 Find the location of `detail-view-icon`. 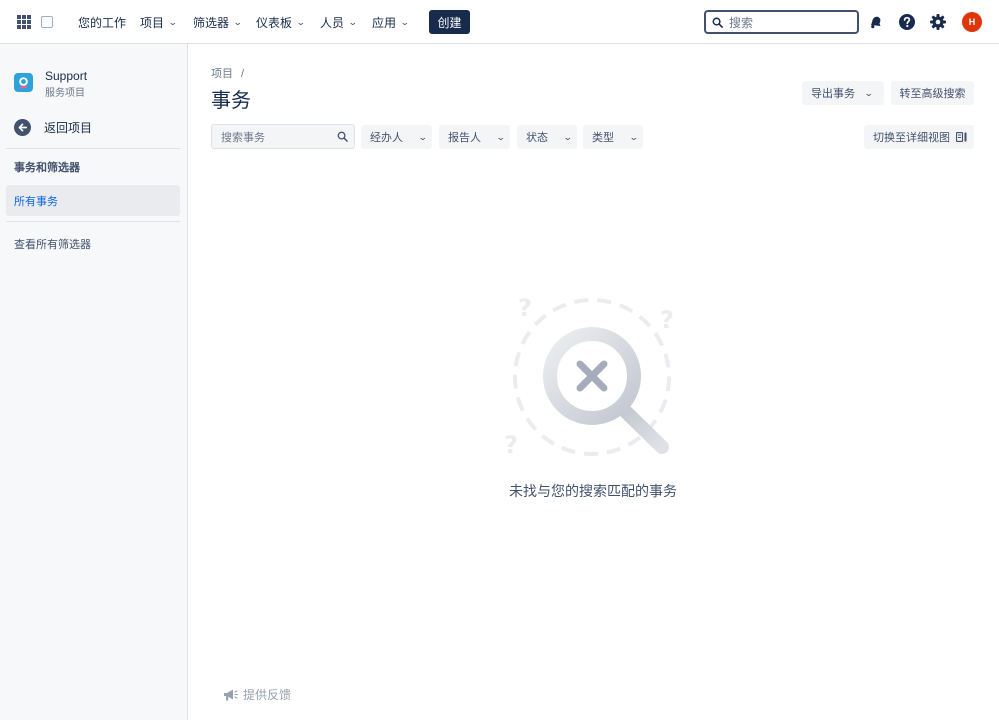

detail-view-icon is located at coordinates (961, 137).